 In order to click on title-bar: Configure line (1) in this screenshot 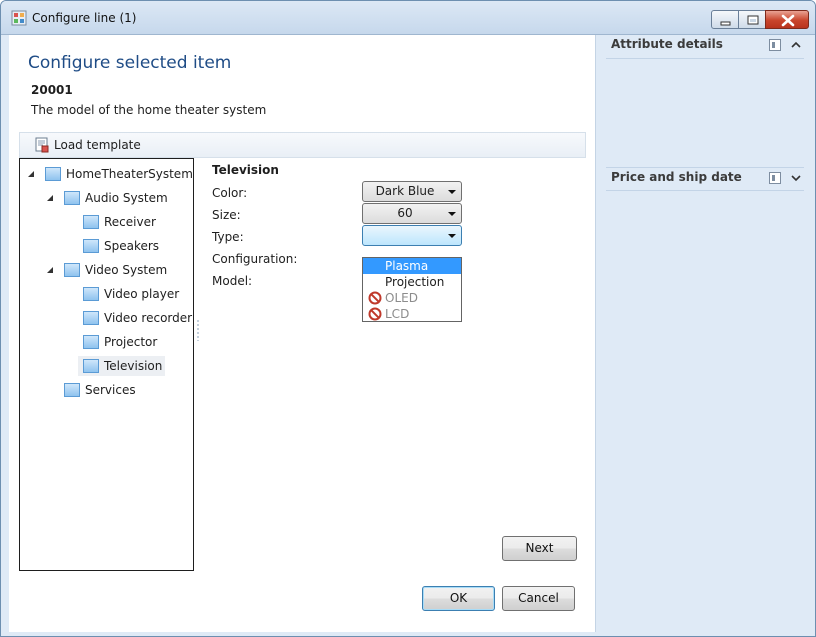, I will do `click(408, 18)`.